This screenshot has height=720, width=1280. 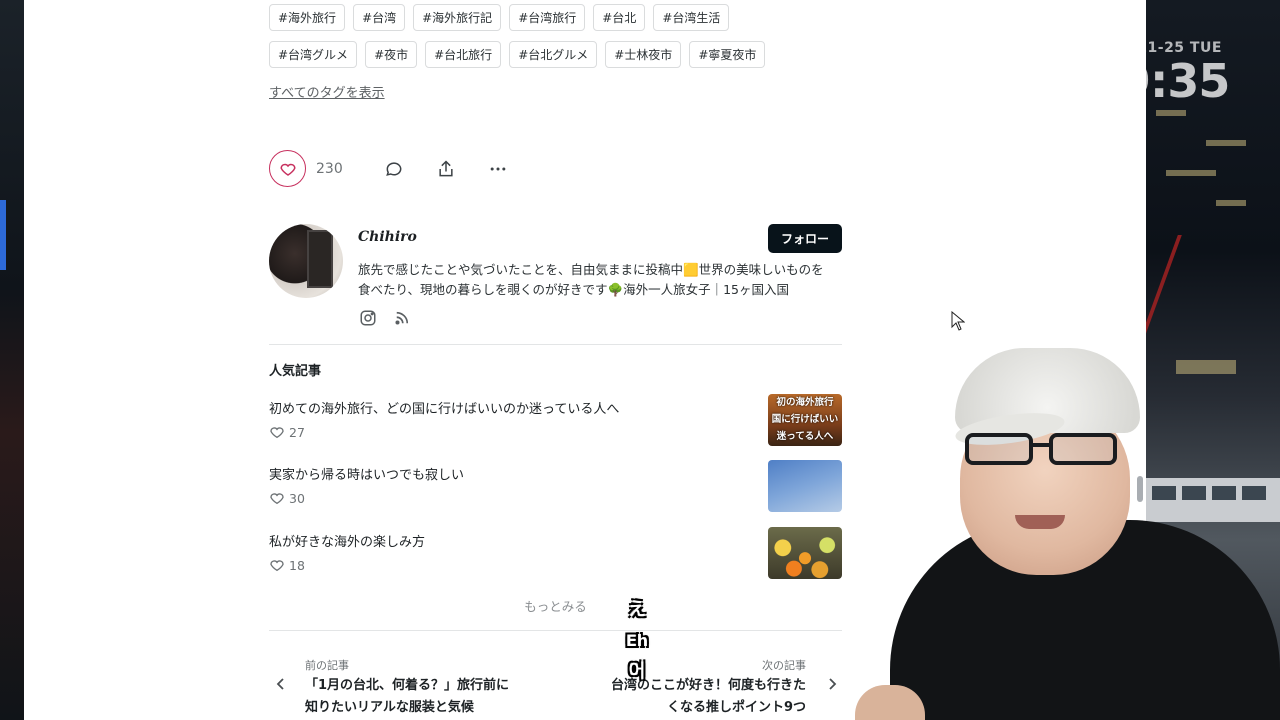 I want to click on tag-chip: #寧夏夜市, so click(x=727, y=54).